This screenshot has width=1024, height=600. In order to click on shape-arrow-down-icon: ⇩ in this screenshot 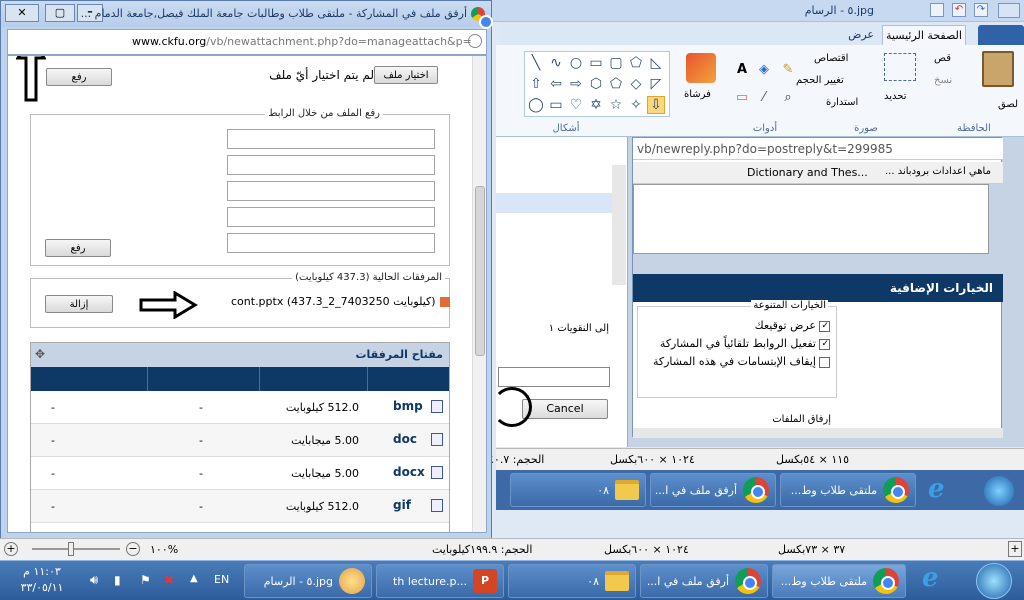, I will do `click(656, 105)`.